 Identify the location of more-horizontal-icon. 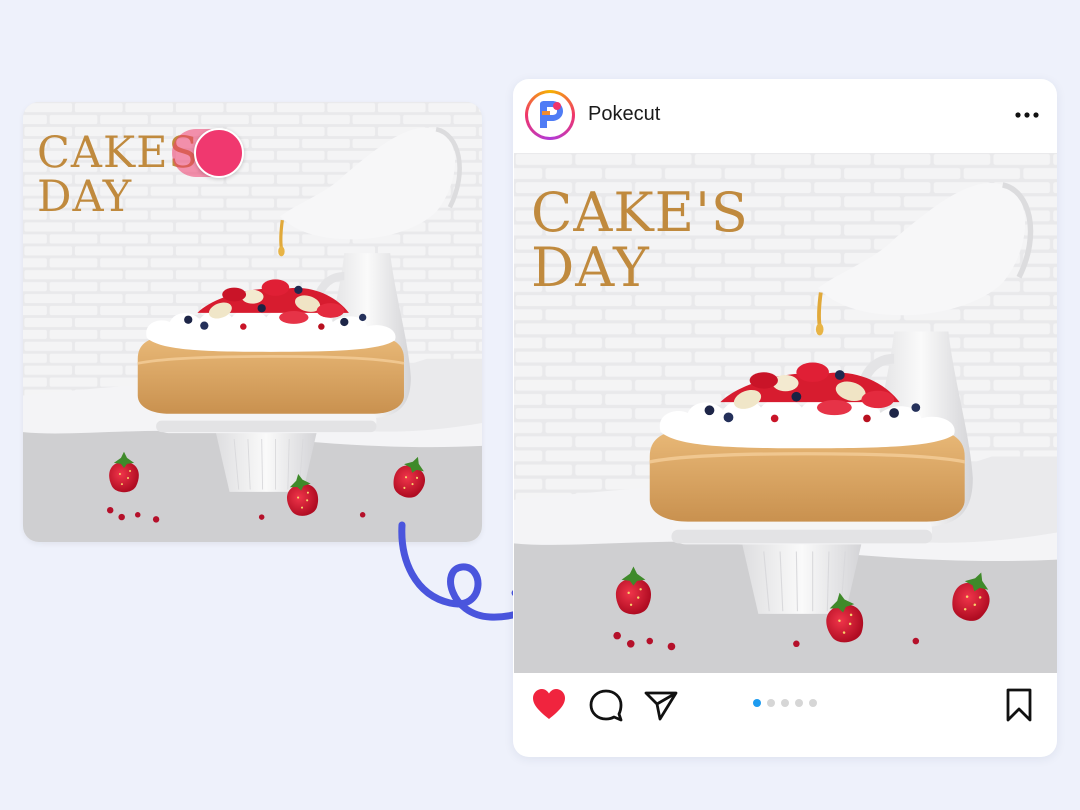
(1027, 115).